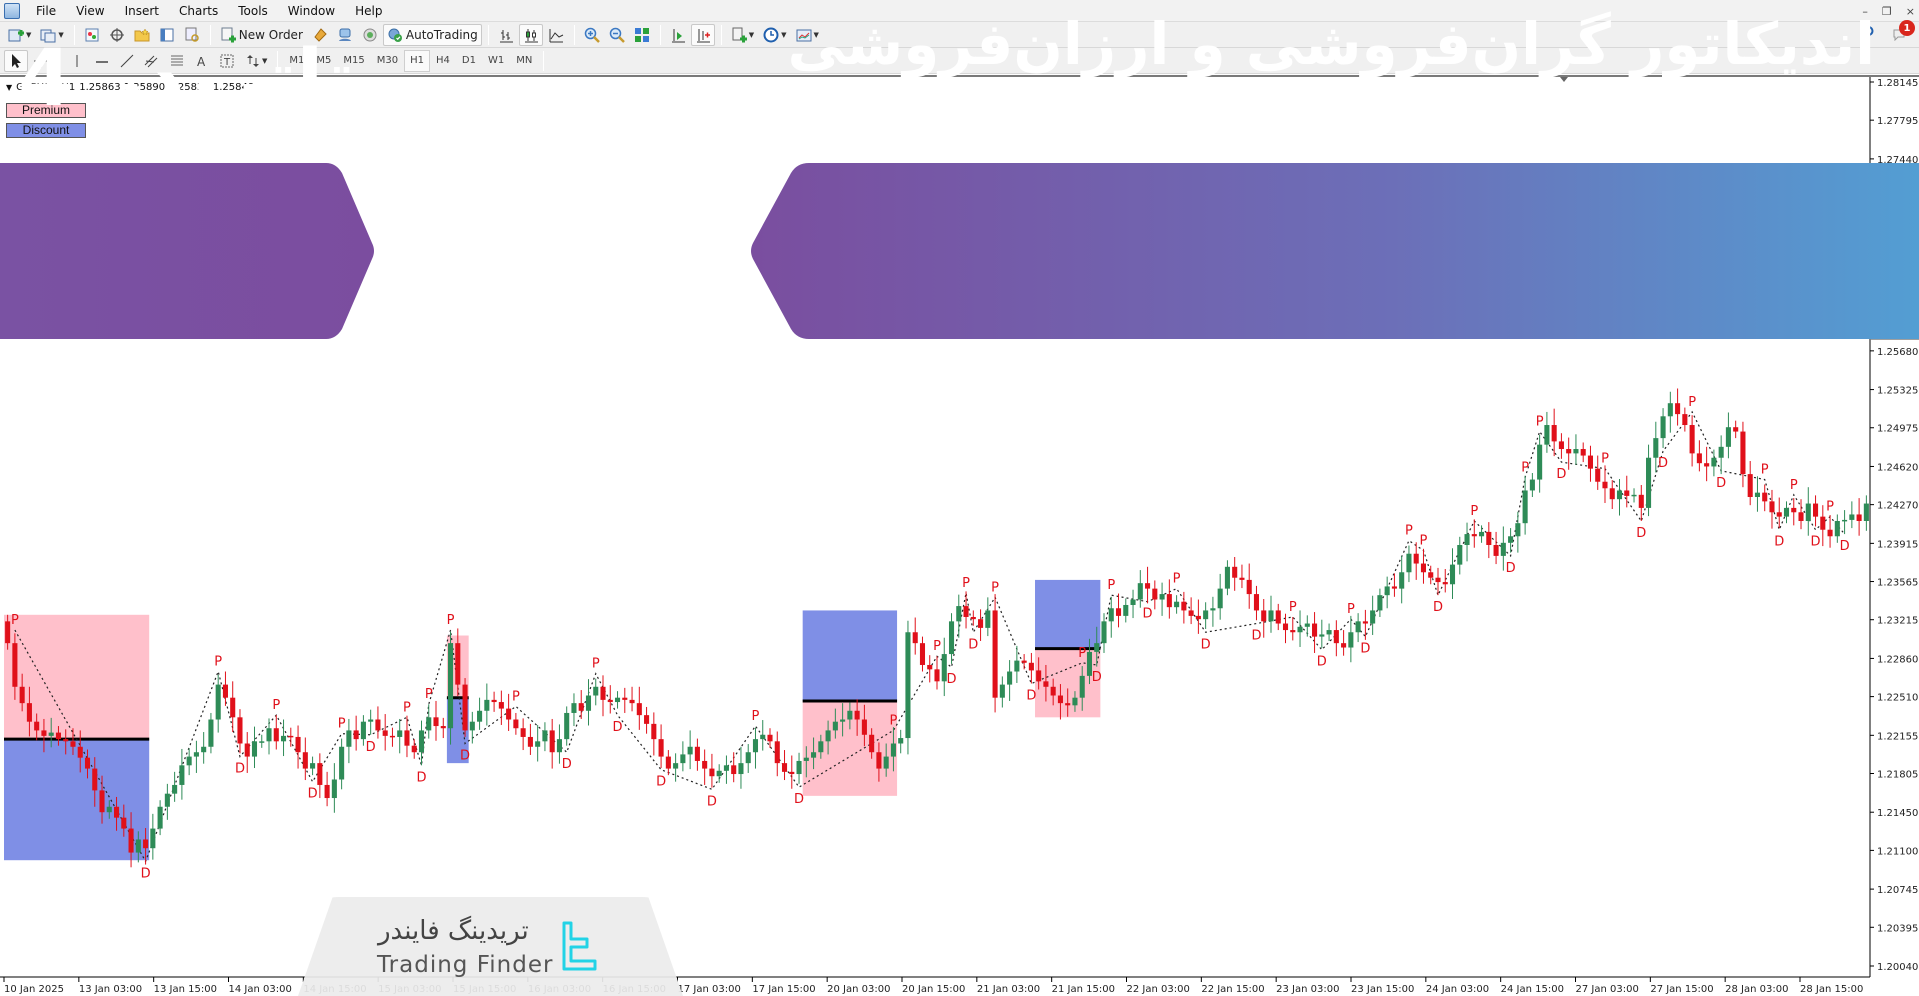 The width and height of the screenshot is (1919, 996). I want to click on period-h4-button: H4, so click(443, 61).